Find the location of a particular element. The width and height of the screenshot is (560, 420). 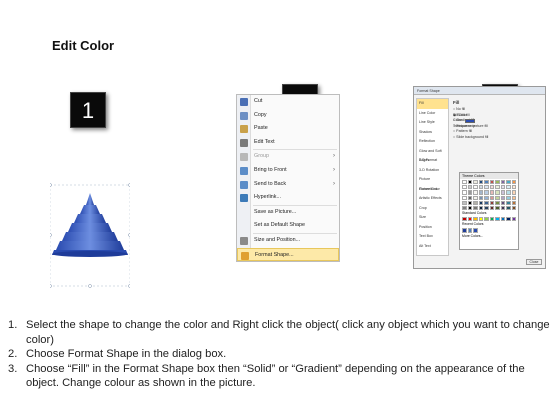

sidebar-item-shadow: Shadow is located at coordinates (432, 133).